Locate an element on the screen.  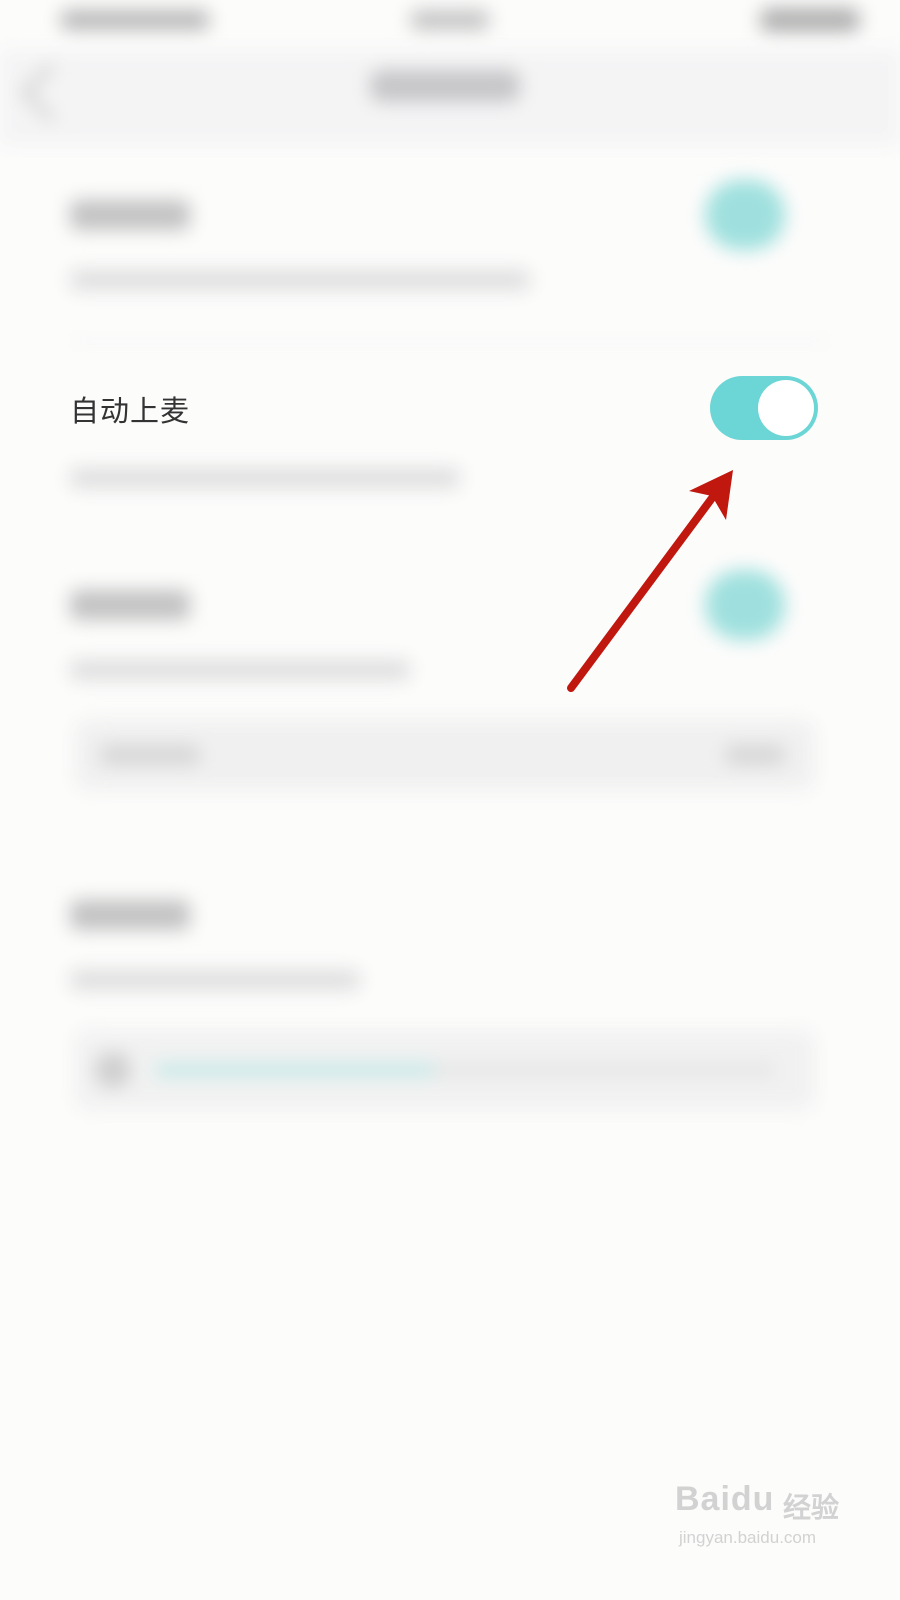
setting-1-description is located at coordinates (300, 280).